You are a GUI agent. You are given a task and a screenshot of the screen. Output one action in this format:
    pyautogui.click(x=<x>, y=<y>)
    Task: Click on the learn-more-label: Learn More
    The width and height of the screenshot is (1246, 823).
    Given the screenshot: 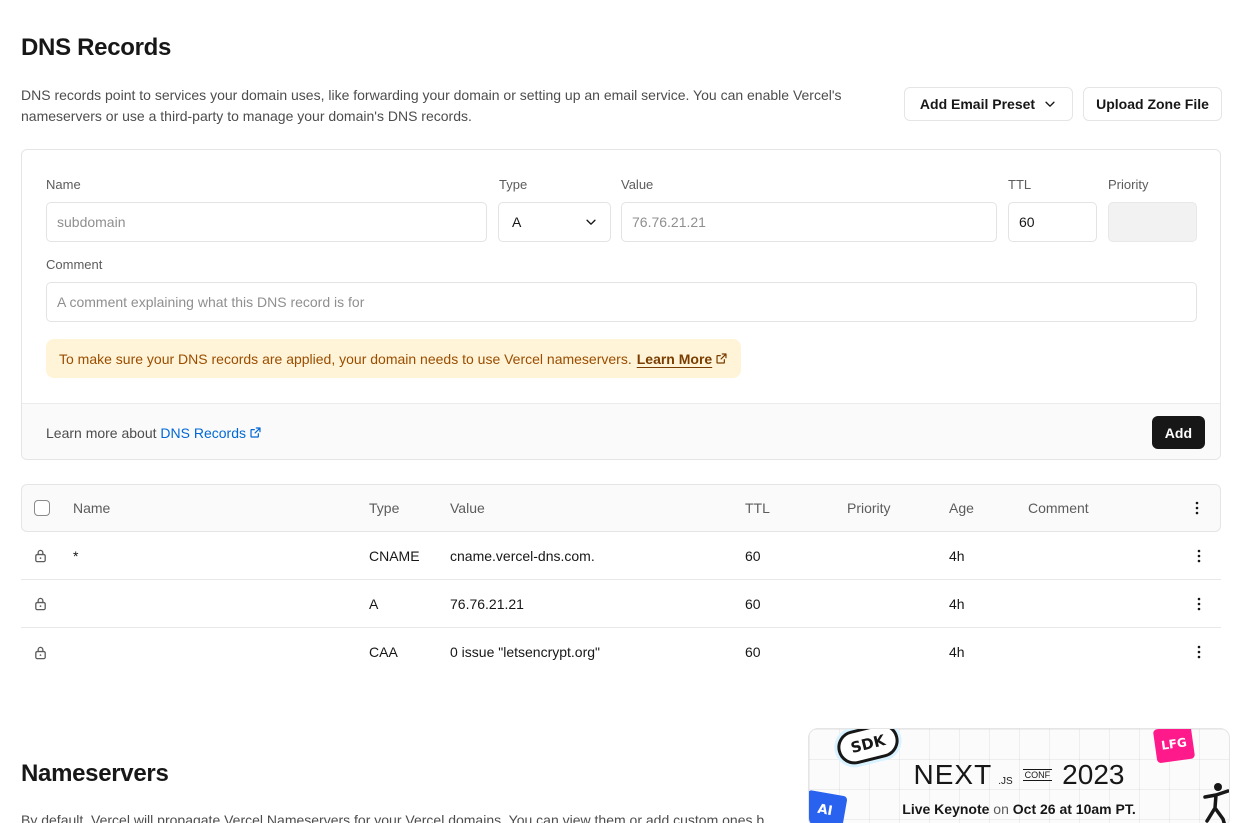 What is the action you would take?
    pyautogui.click(x=674, y=358)
    